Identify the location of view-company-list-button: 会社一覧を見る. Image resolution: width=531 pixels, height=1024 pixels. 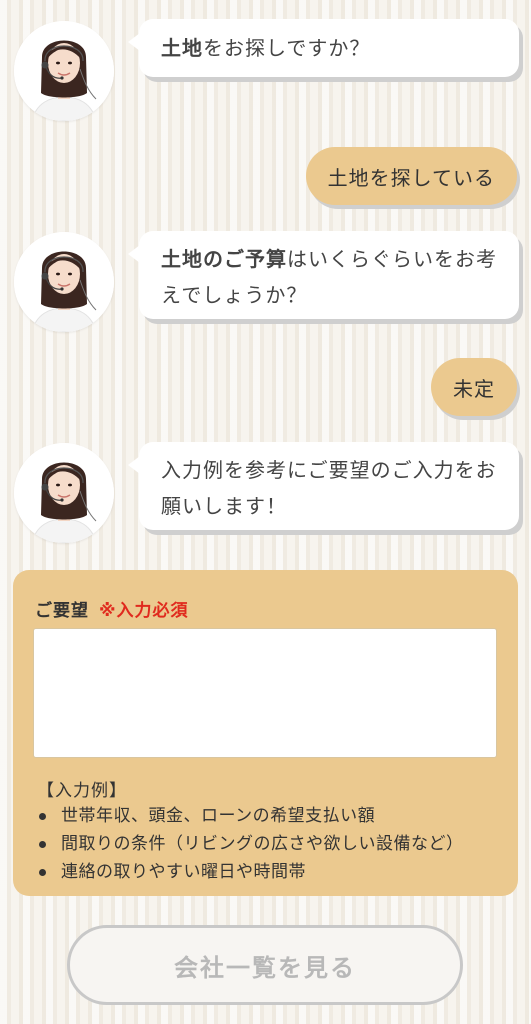
(265, 965).